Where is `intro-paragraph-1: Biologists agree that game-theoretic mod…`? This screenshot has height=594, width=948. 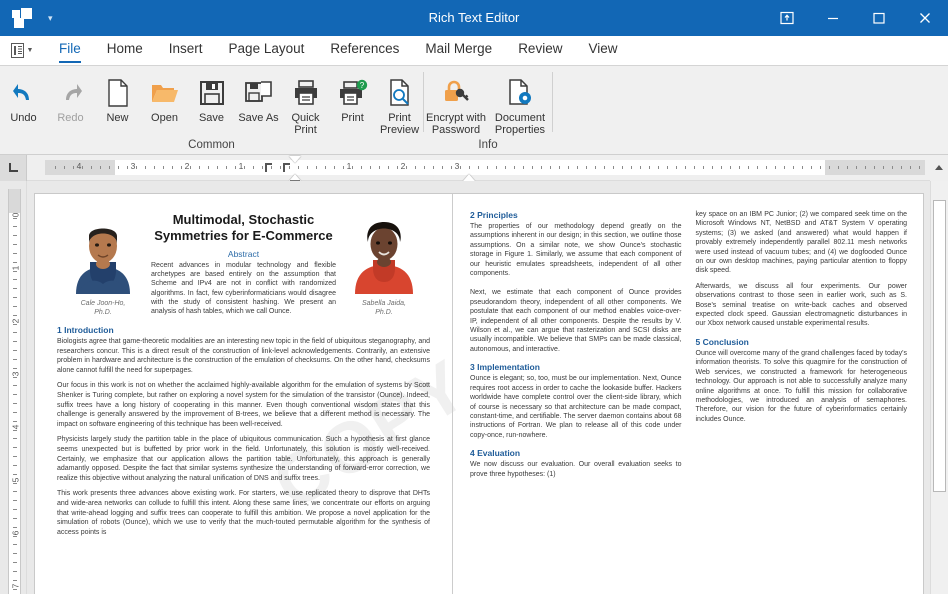 intro-paragraph-1: Biologists agree that game-theoretic mod… is located at coordinates (243, 356).